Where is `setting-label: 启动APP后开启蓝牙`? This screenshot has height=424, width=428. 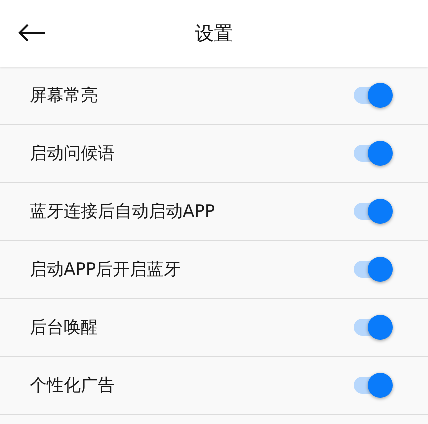 setting-label: 启动APP后开启蓝牙 is located at coordinates (106, 270).